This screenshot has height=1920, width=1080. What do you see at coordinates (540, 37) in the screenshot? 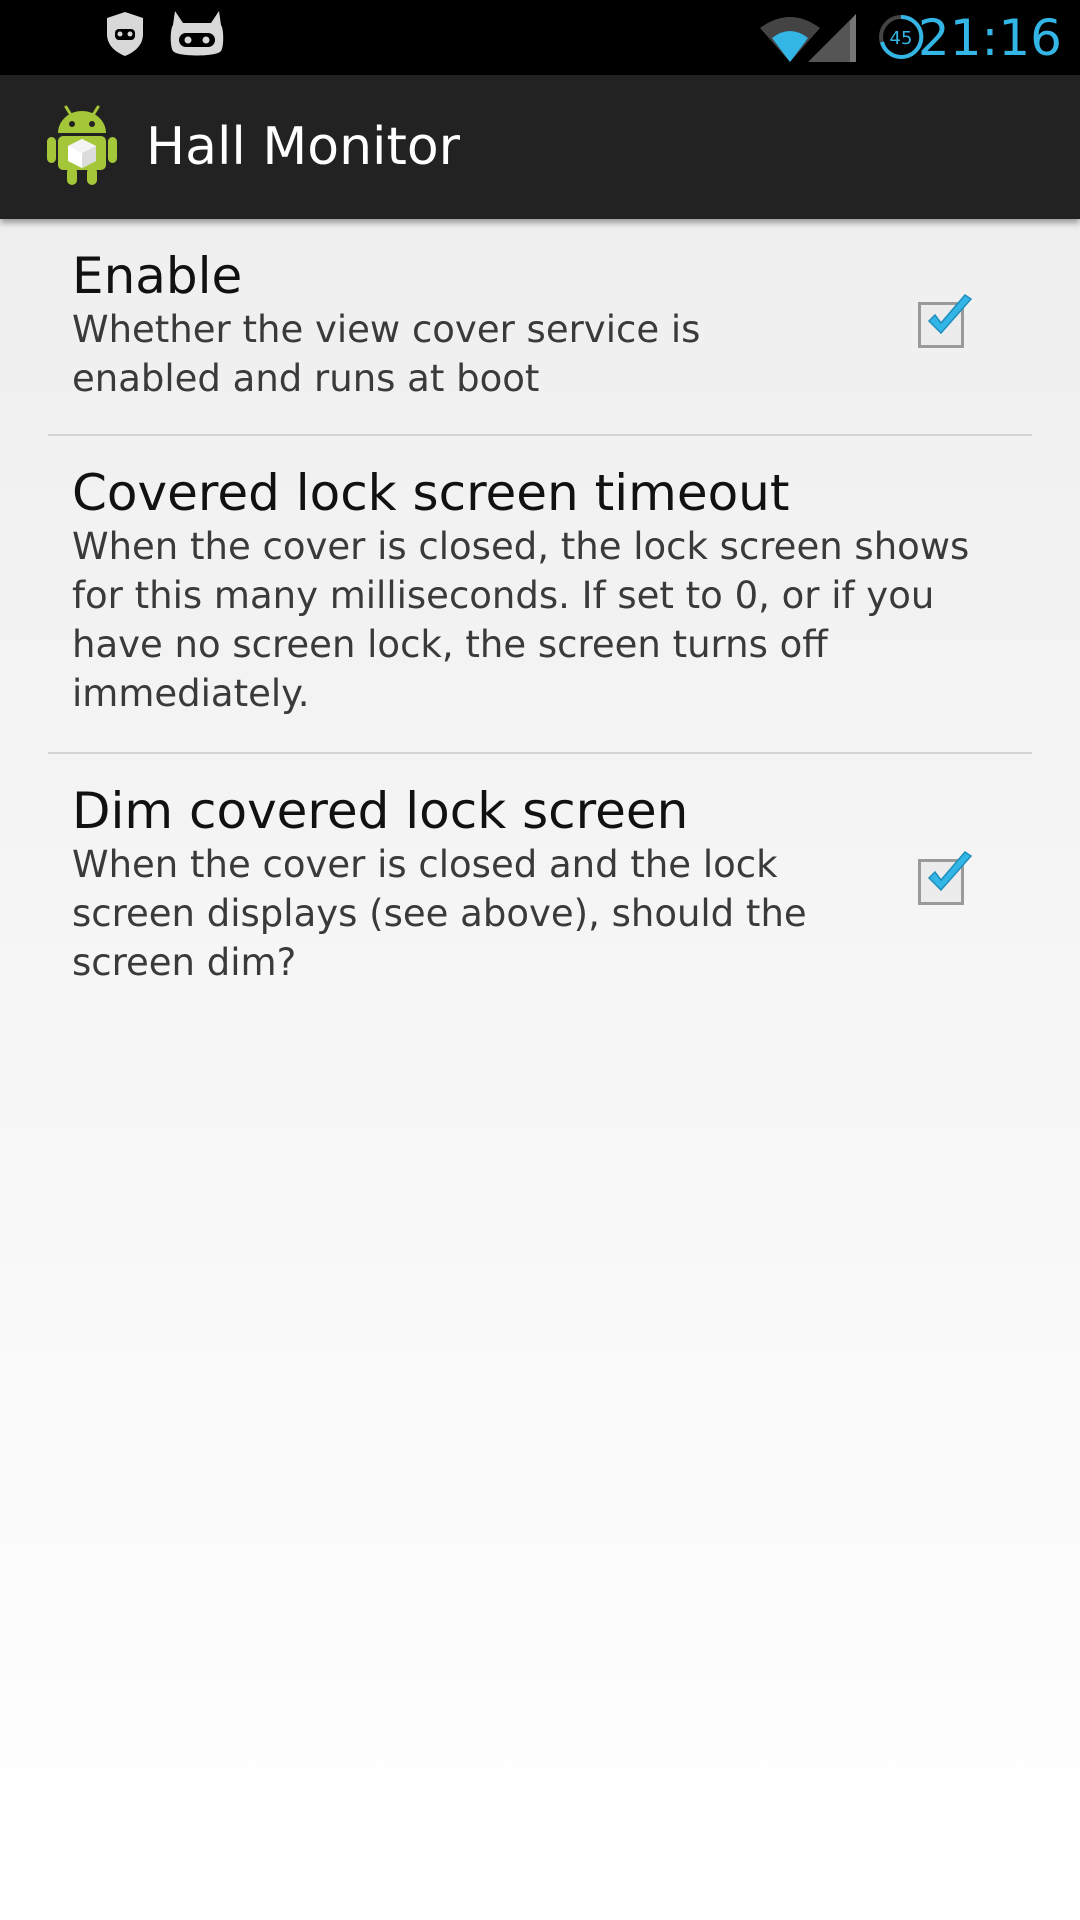
I see `status-bar: 45 21:16` at bounding box center [540, 37].